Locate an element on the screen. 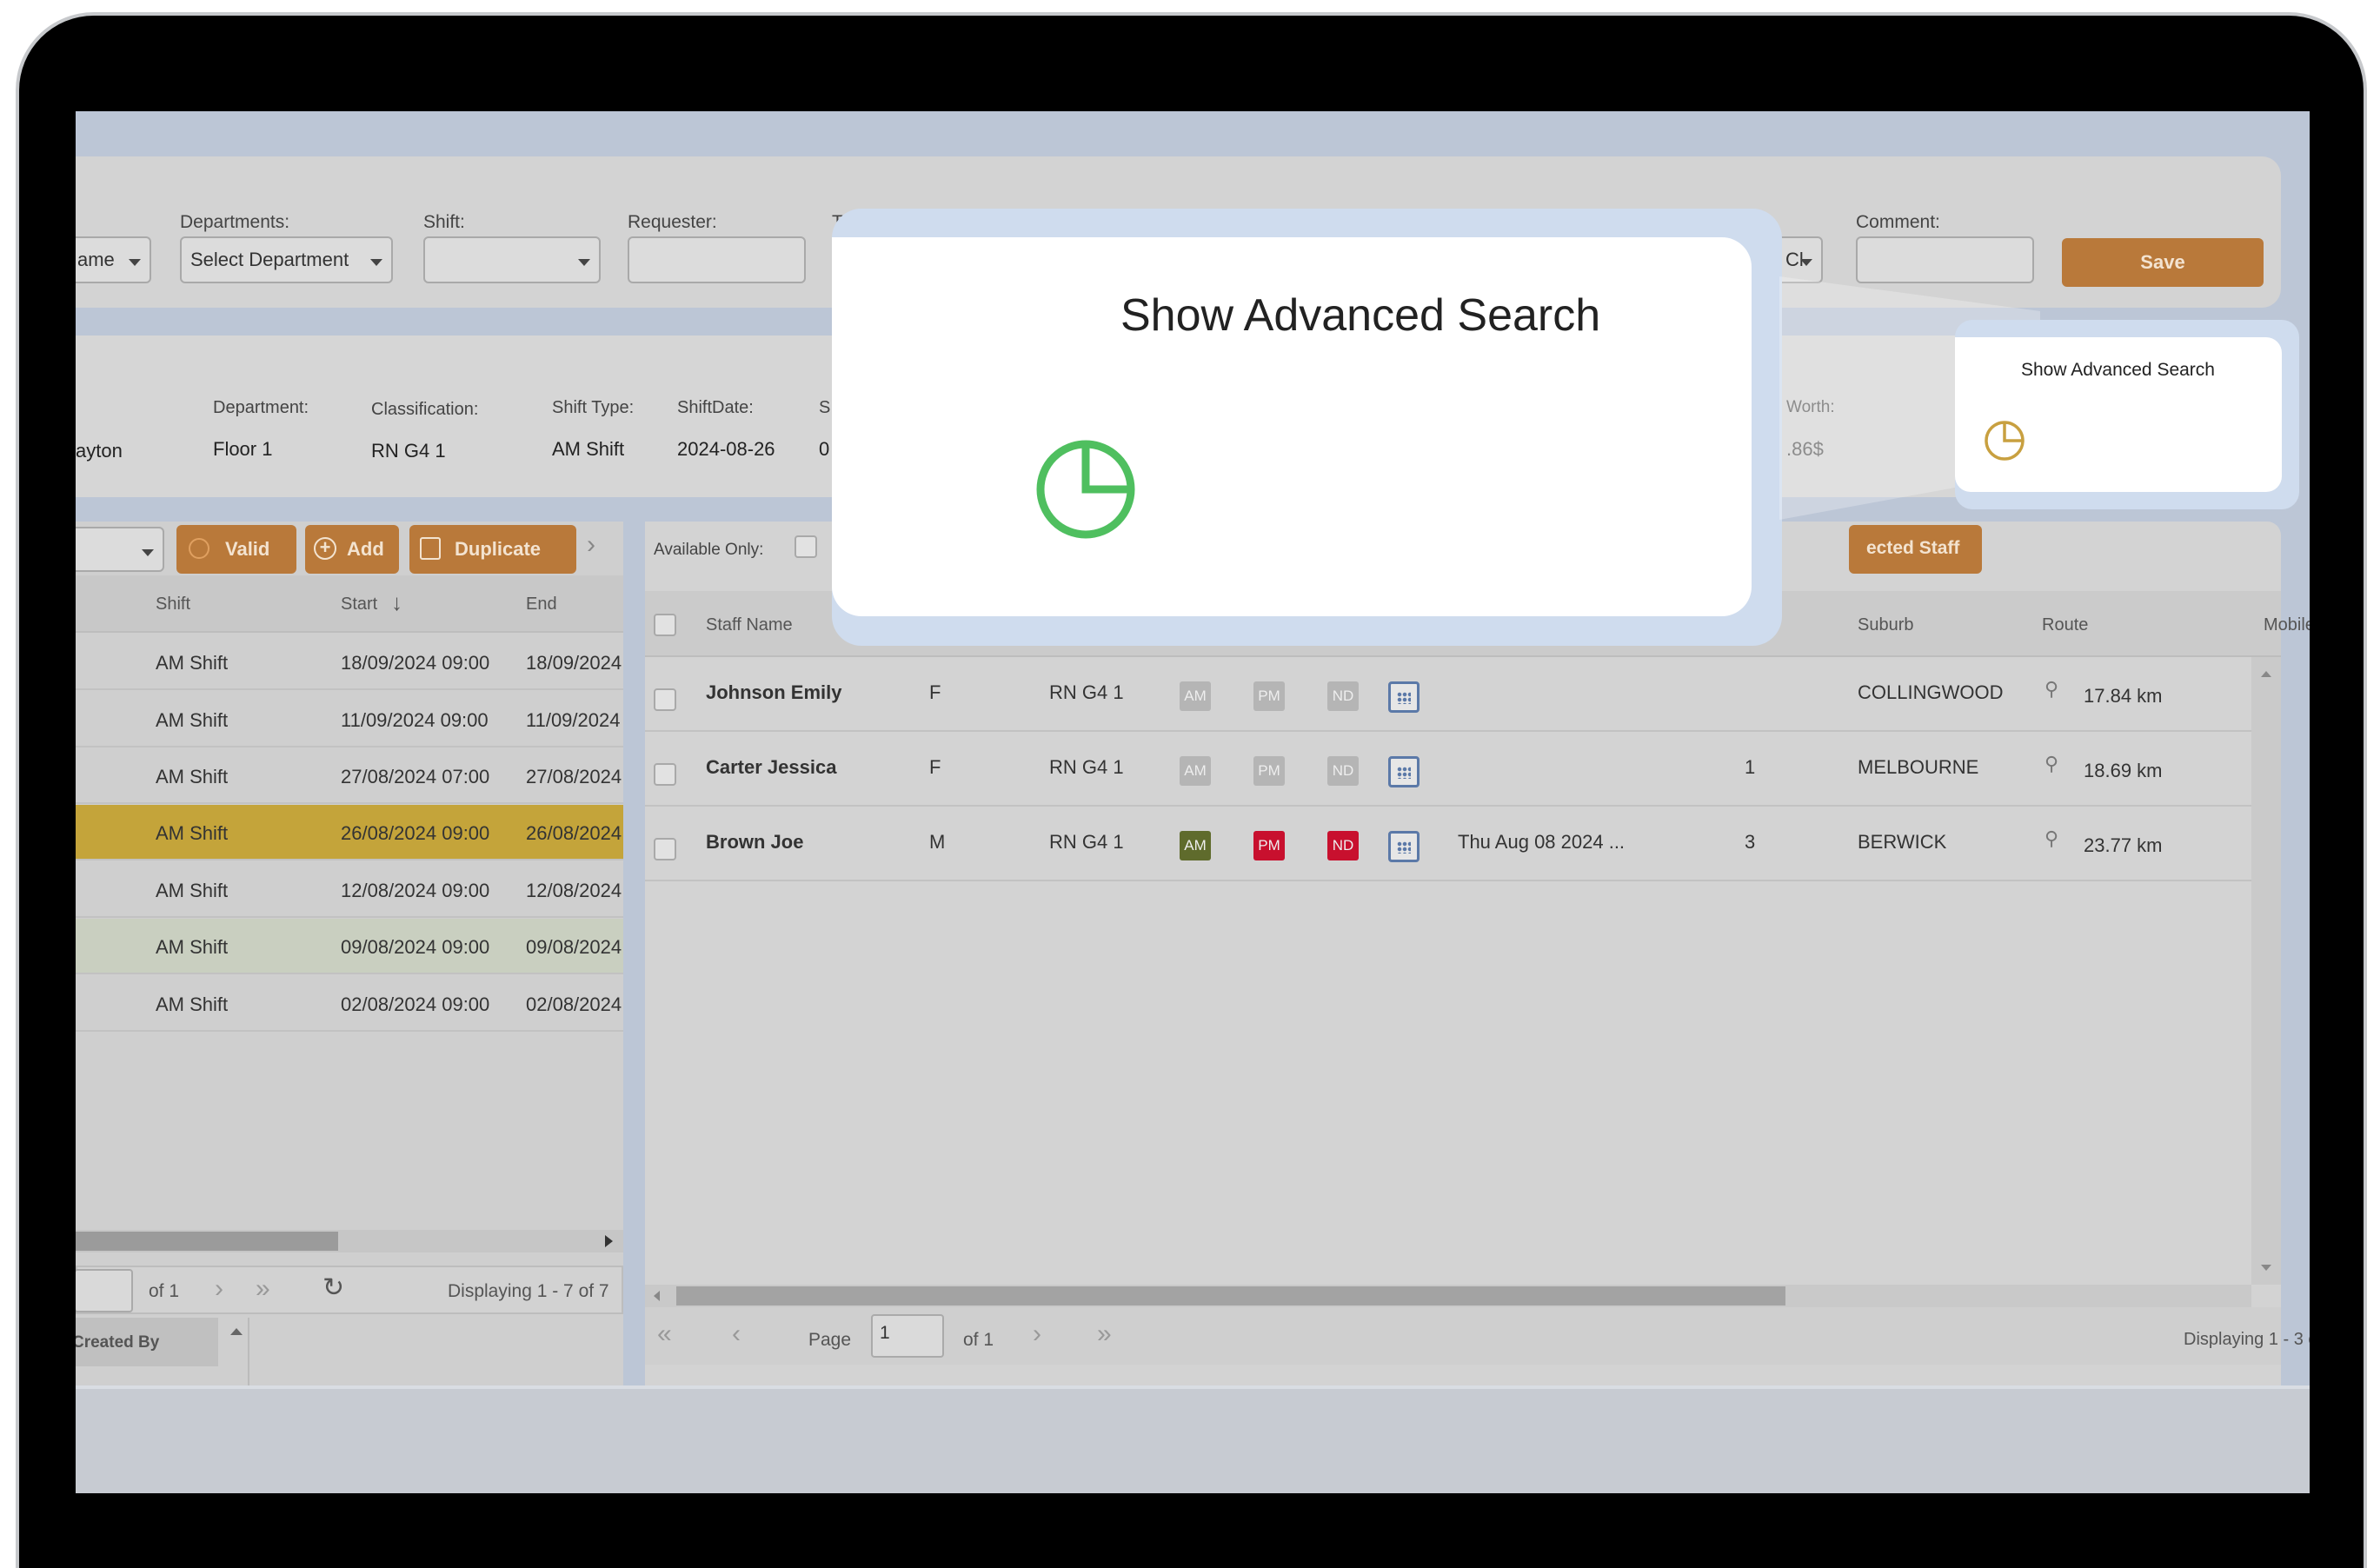 Image resolution: width=2367 pixels, height=1568 pixels. name-select: ame is located at coordinates (113, 259).